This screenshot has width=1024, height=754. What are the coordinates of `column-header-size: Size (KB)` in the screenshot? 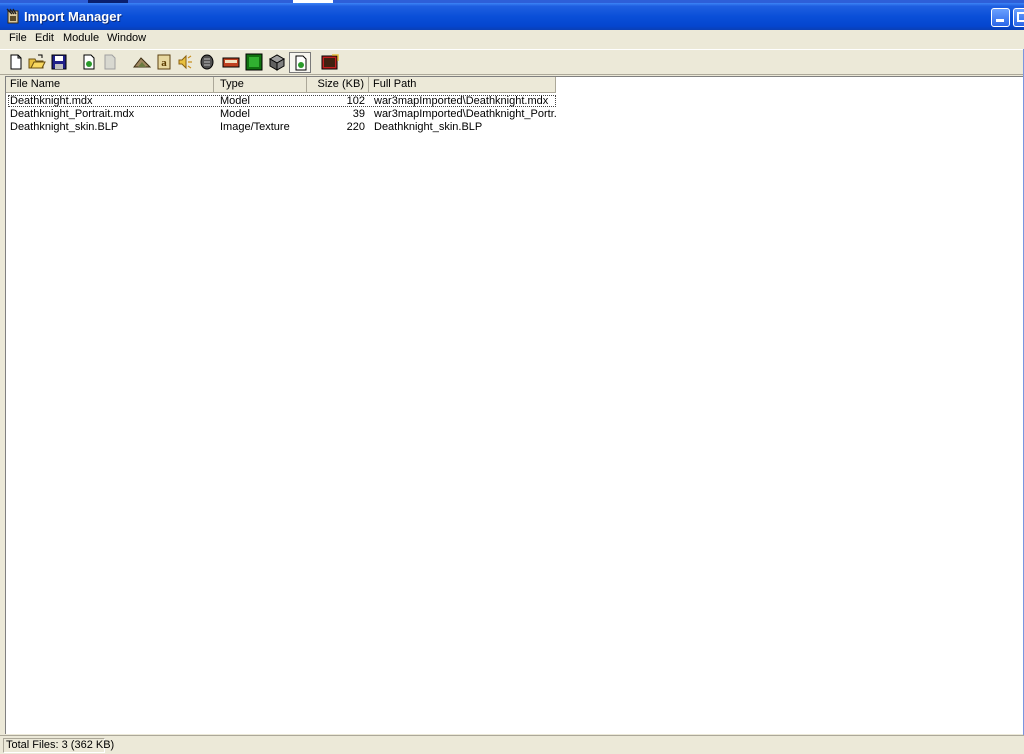 It's located at (338, 85).